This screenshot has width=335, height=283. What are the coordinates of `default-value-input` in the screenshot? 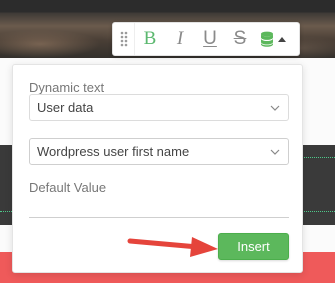 It's located at (159, 208).